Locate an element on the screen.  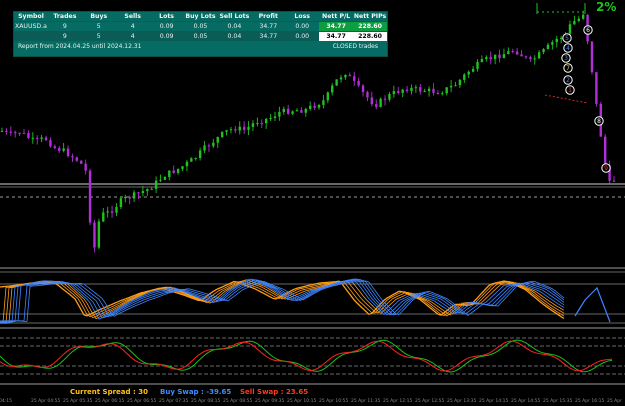
trade-connection-line is located at coordinates (566, 99).